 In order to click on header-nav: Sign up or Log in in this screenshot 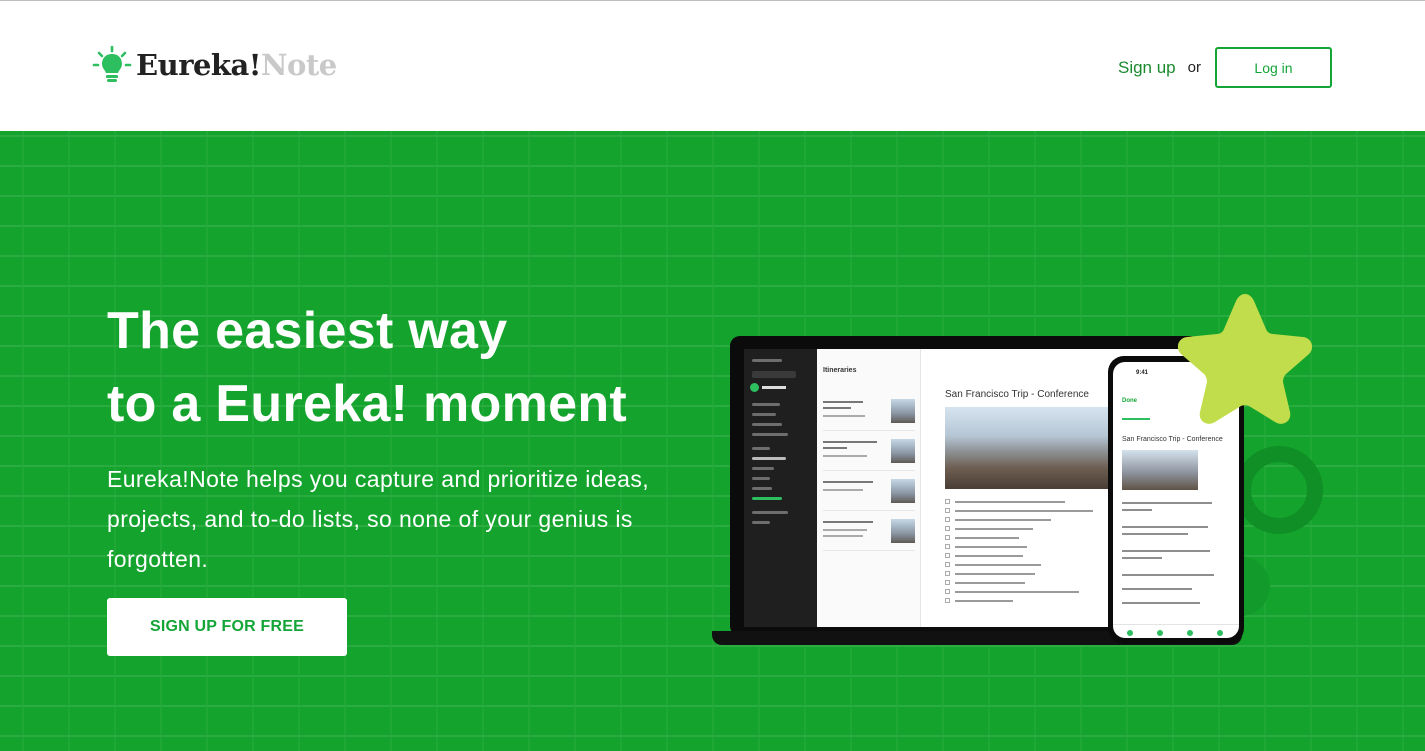, I will do `click(1225, 67)`.